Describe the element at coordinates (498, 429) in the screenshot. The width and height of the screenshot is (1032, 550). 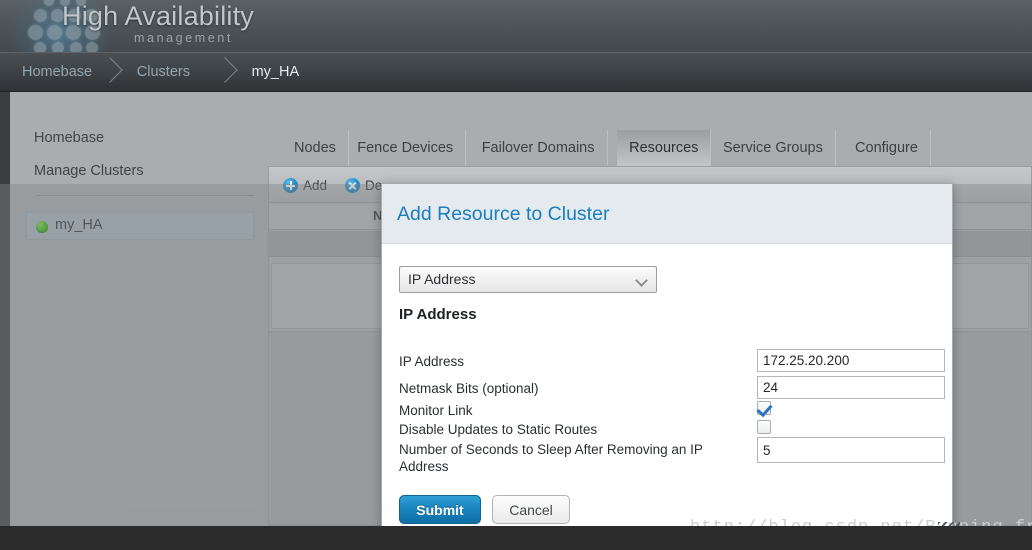
I see `field-label: Disable Updates to Static Routes` at that location.